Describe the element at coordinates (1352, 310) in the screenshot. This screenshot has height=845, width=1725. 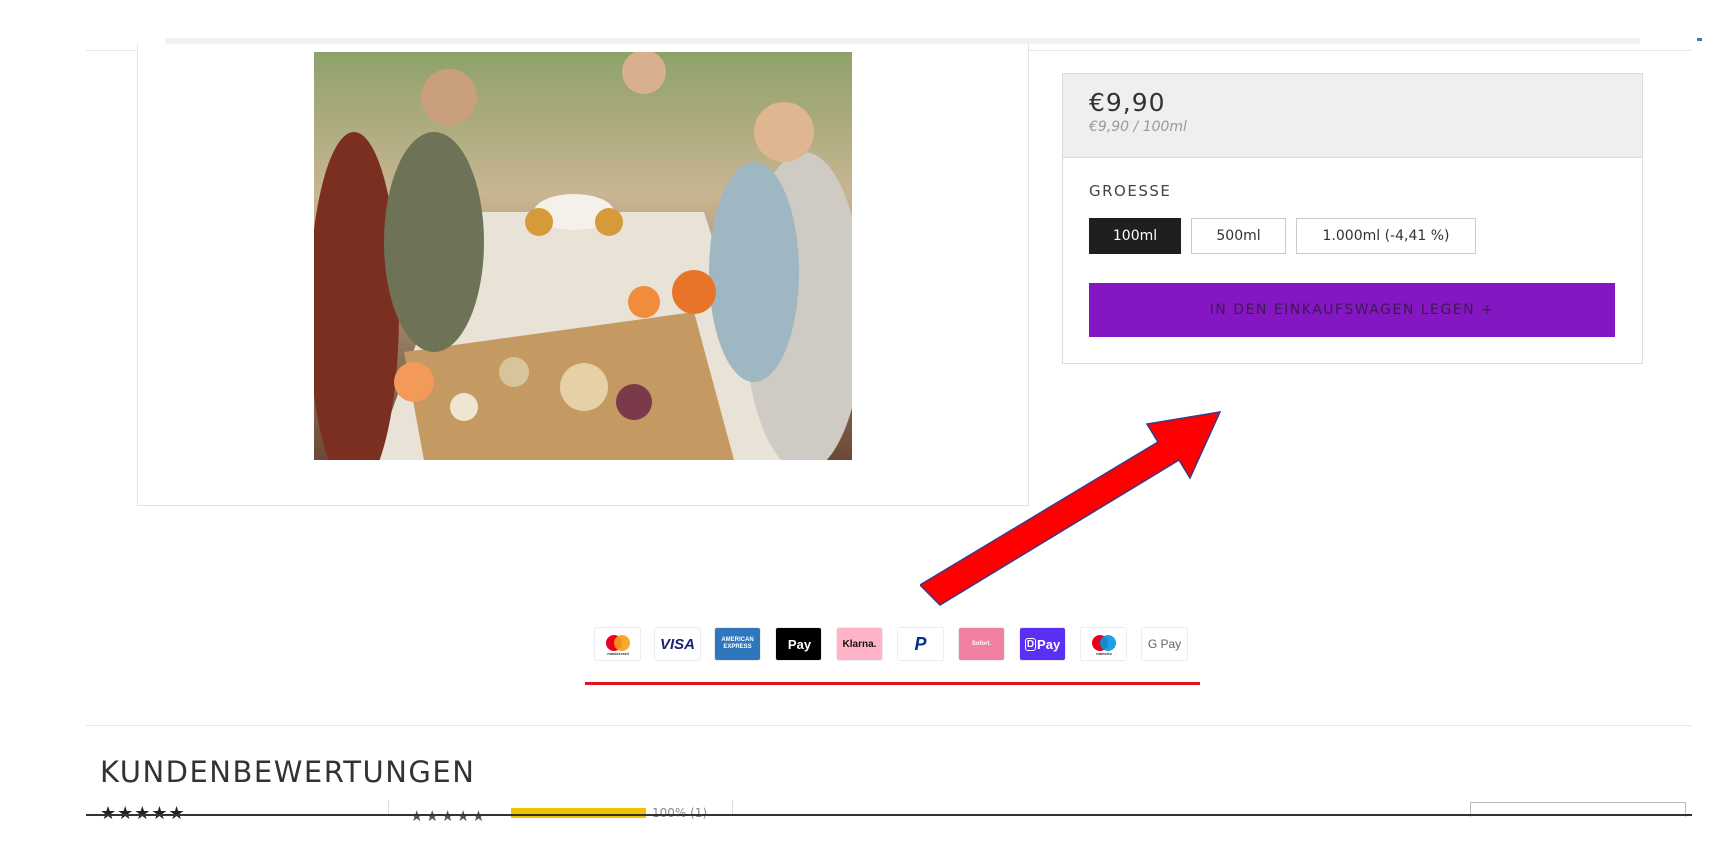
I see `add-to-cart-button: IN DEN EINKAUFSWAGEN LEGEN +` at that location.